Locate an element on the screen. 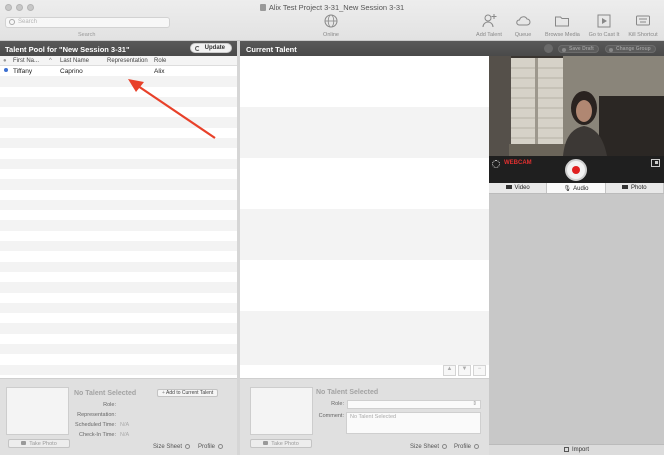 The width and height of the screenshot is (664, 455). move-down-button: ▼ is located at coordinates (464, 370).